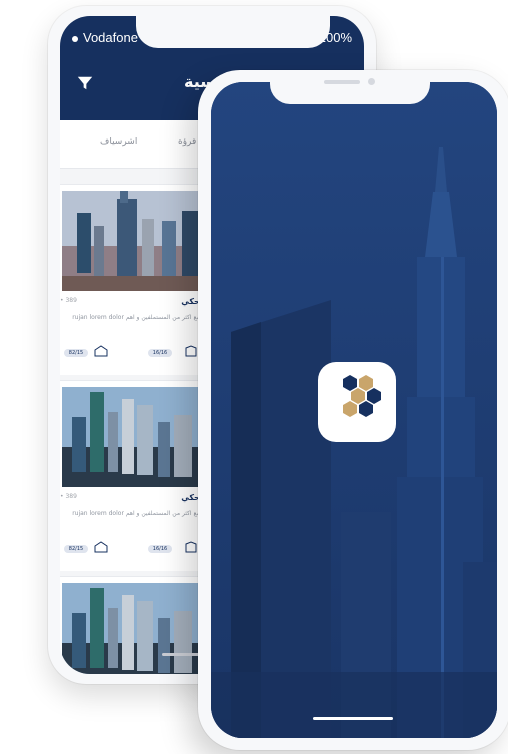  I want to click on home-indicator, so click(353, 718).